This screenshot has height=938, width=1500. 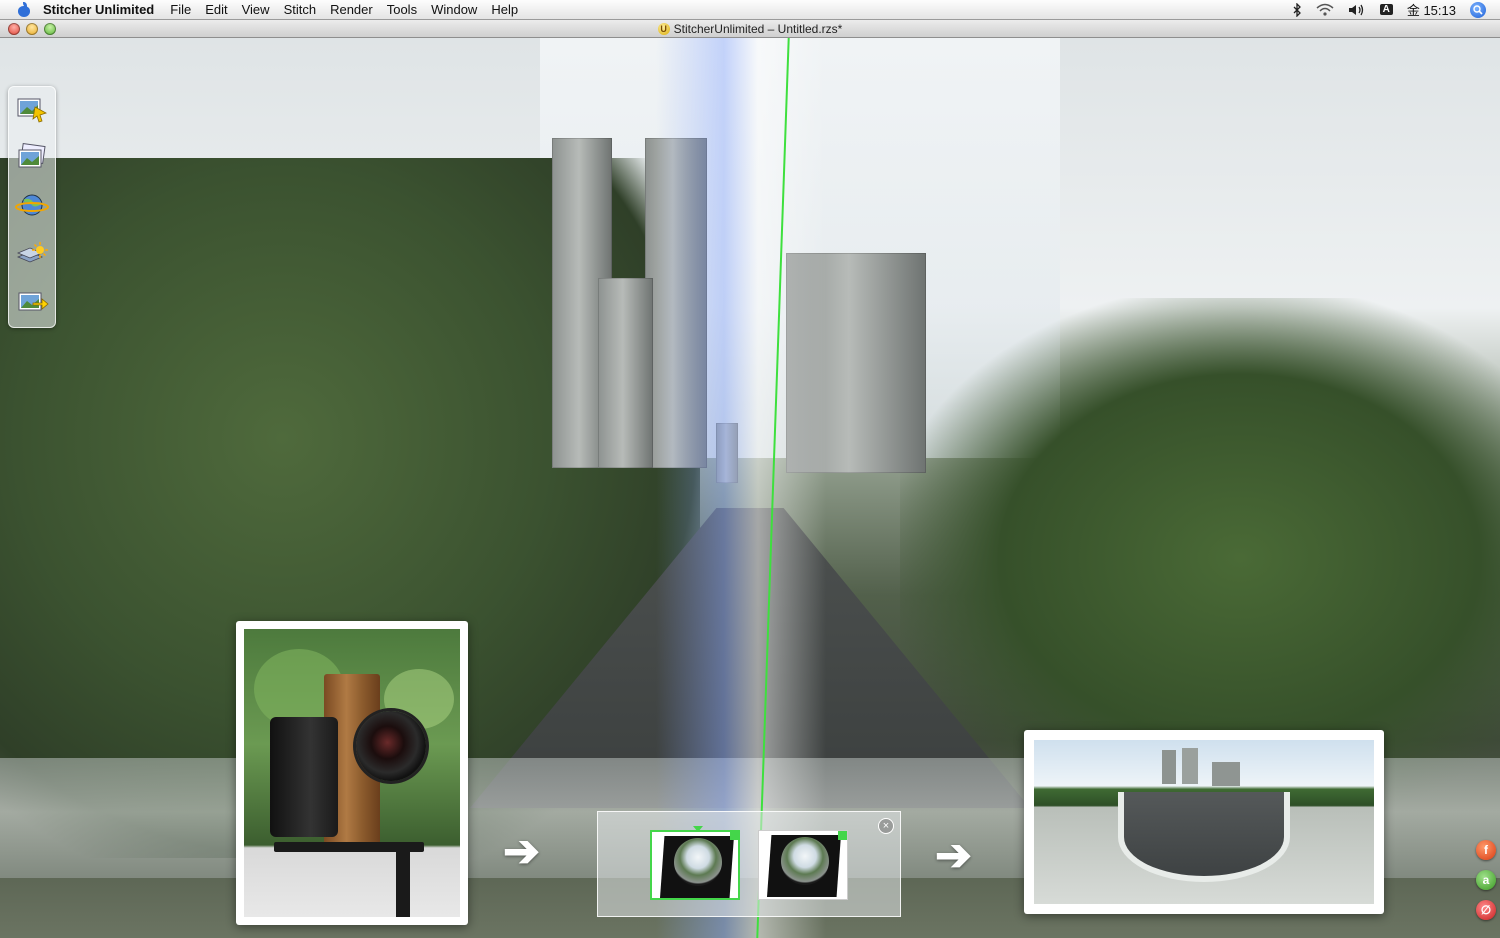 What do you see at coordinates (300, 9) in the screenshot?
I see `menu-stitch: Stitch` at bounding box center [300, 9].